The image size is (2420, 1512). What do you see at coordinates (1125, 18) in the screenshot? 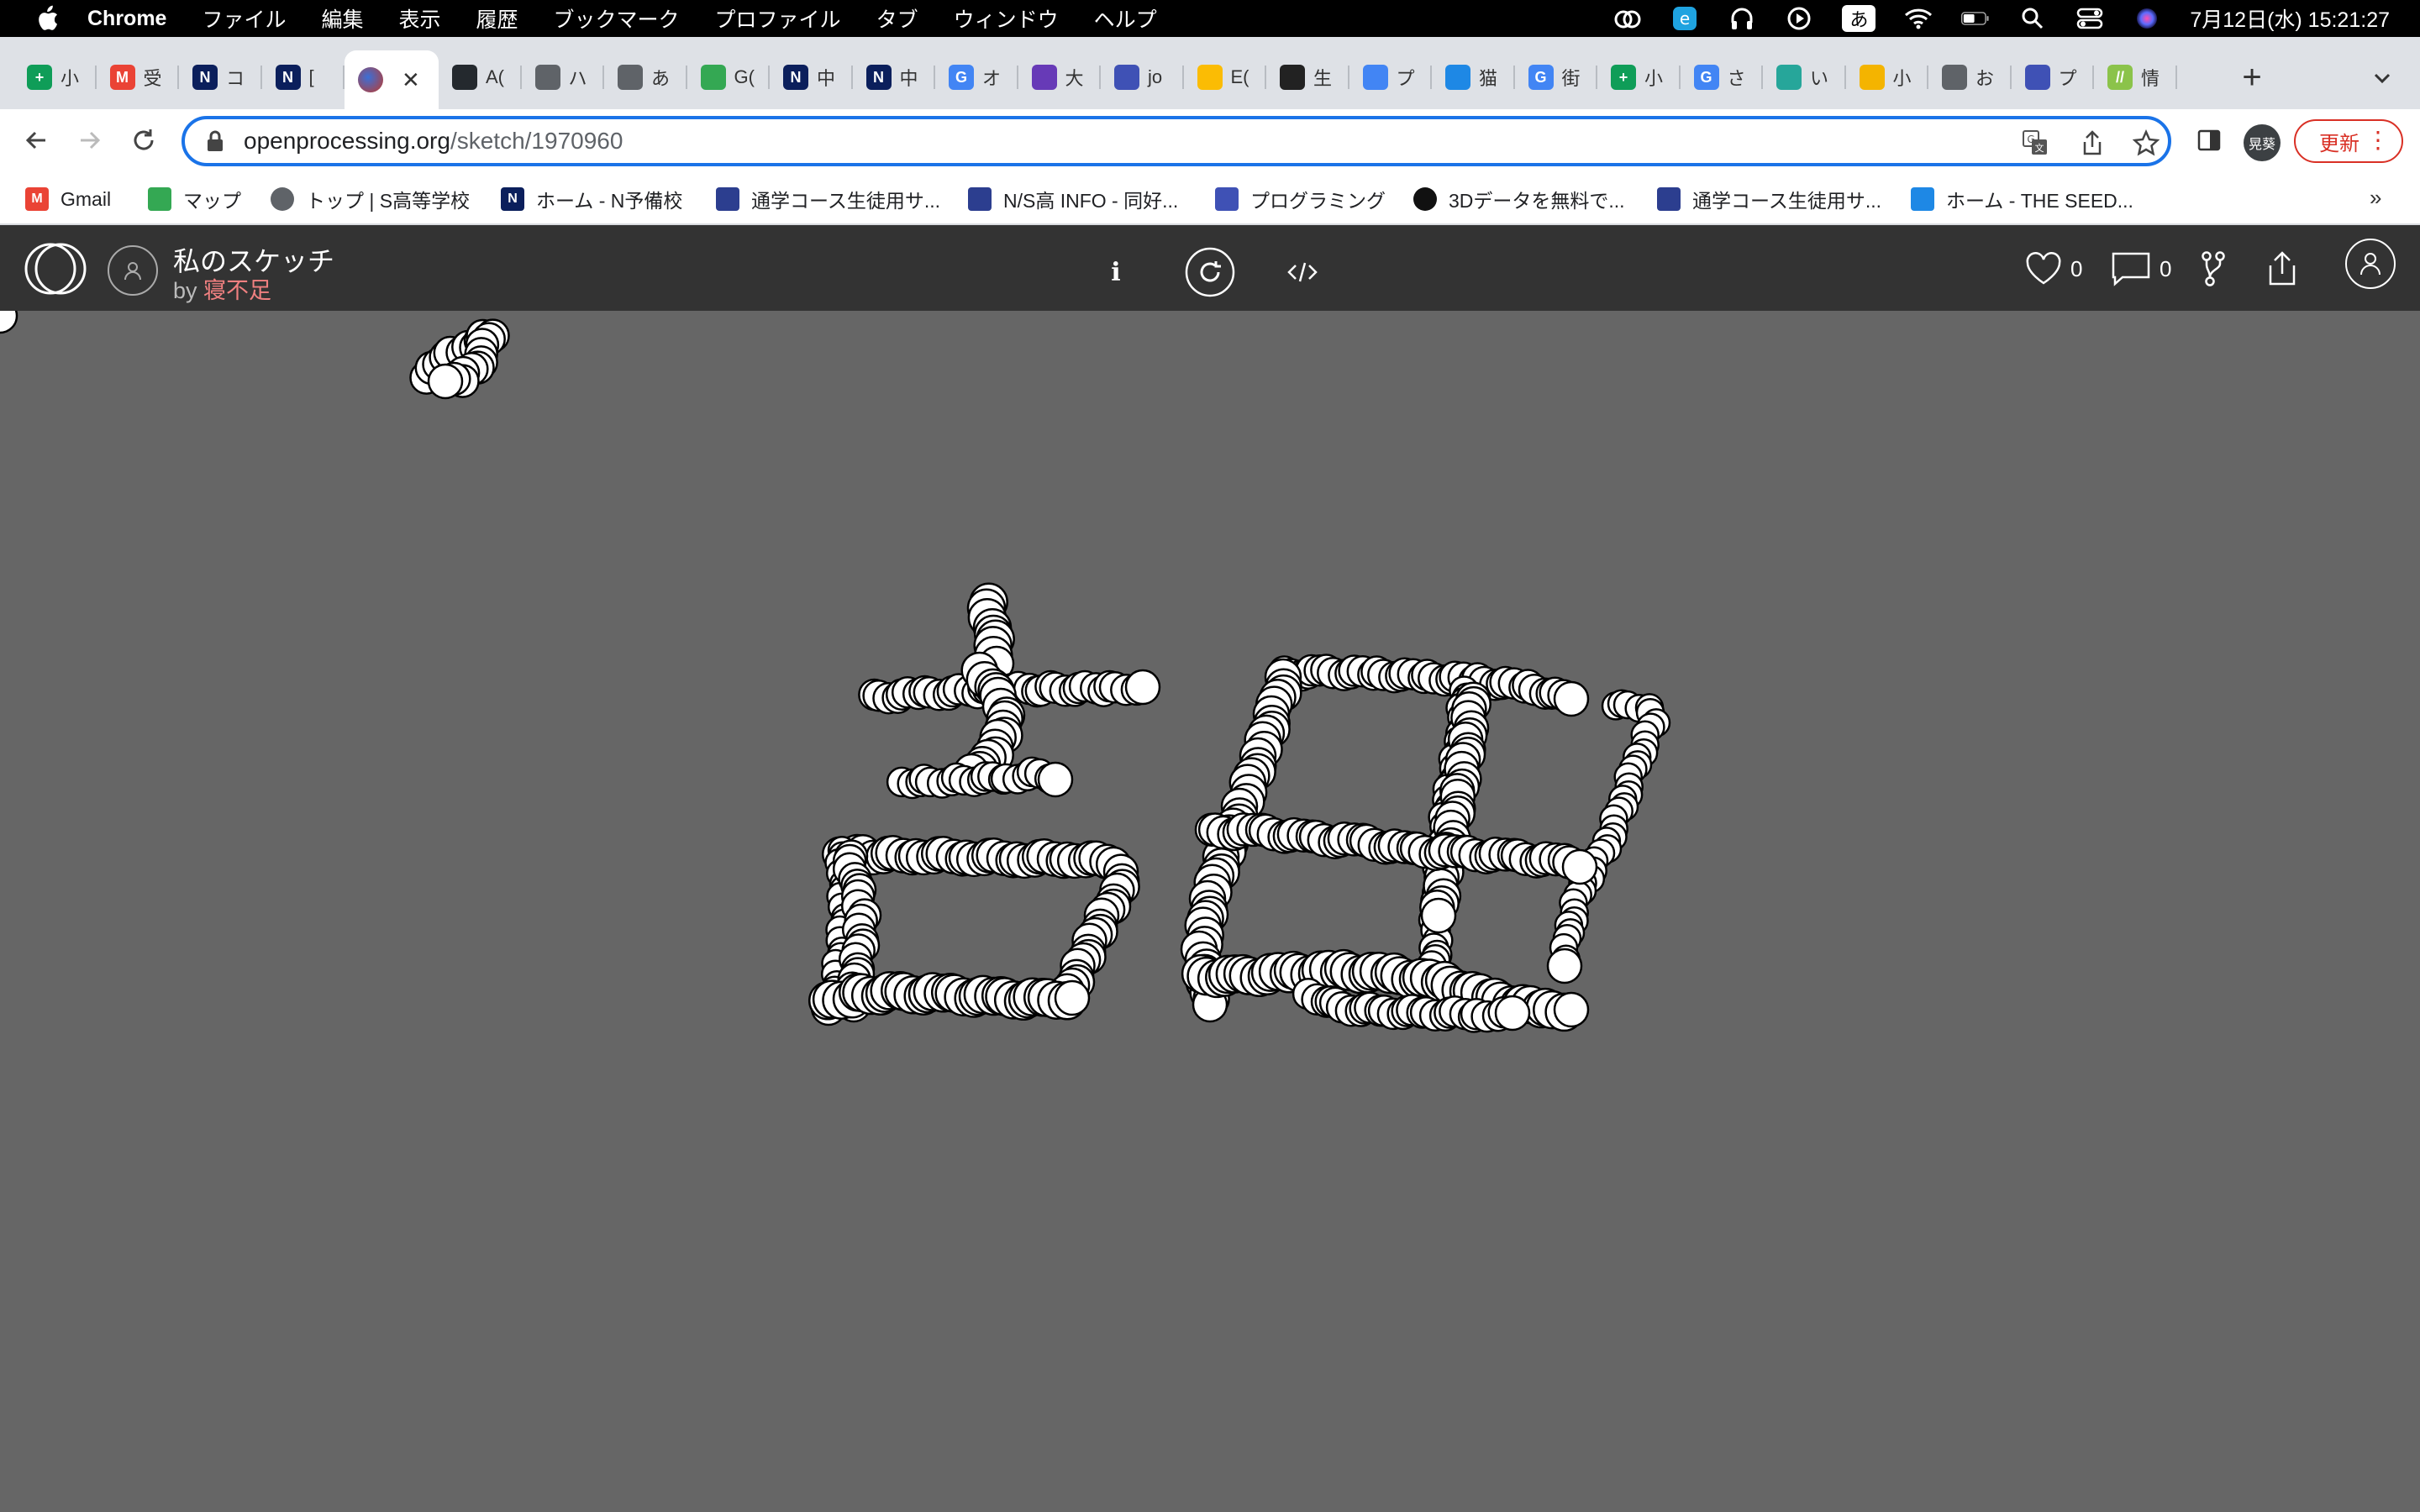
I see `menu-help: ヘルプ` at bounding box center [1125, 18].